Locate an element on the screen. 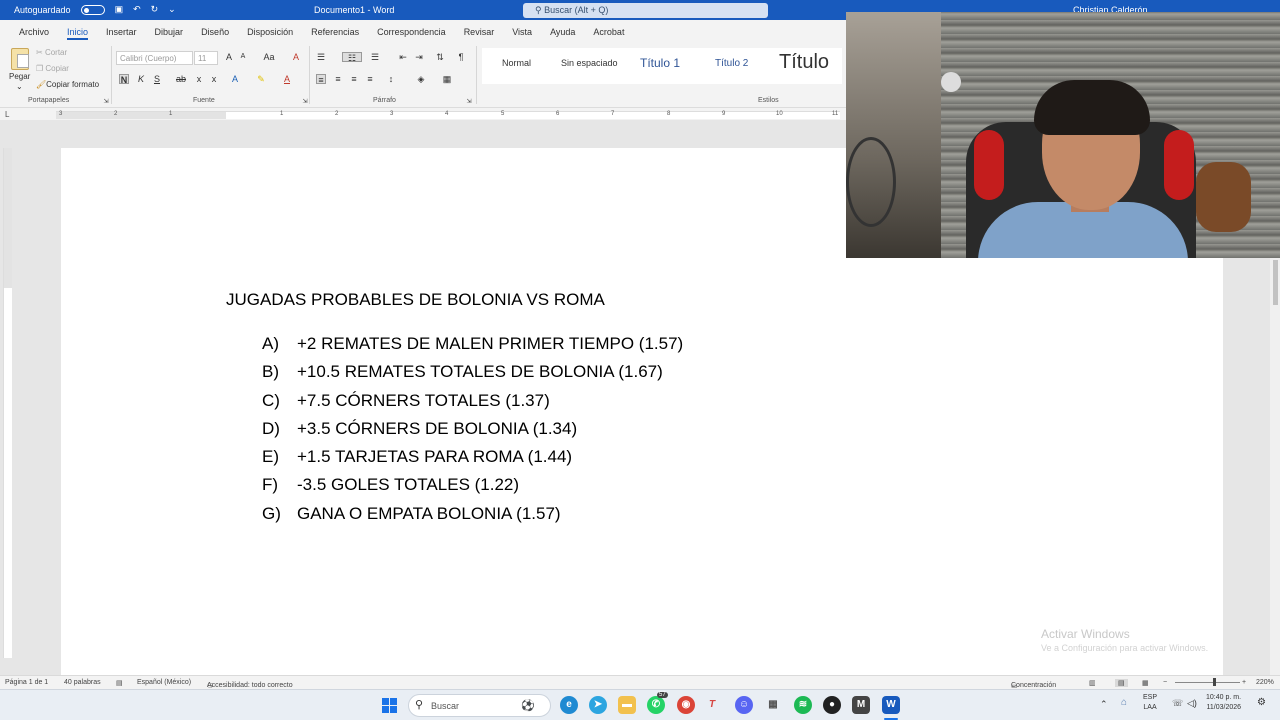 This screenshot has width=1280, height=720. onedrive-icon: ⌂ is located at coordinates (1124, 703).